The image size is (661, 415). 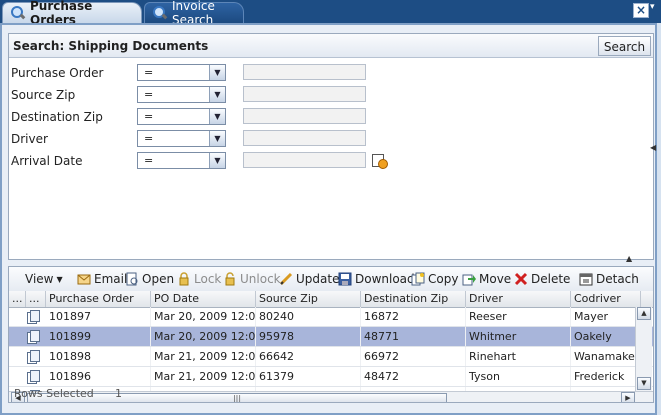 I want to click on source-zip-cell: 66642, so click(x=308, y=356).